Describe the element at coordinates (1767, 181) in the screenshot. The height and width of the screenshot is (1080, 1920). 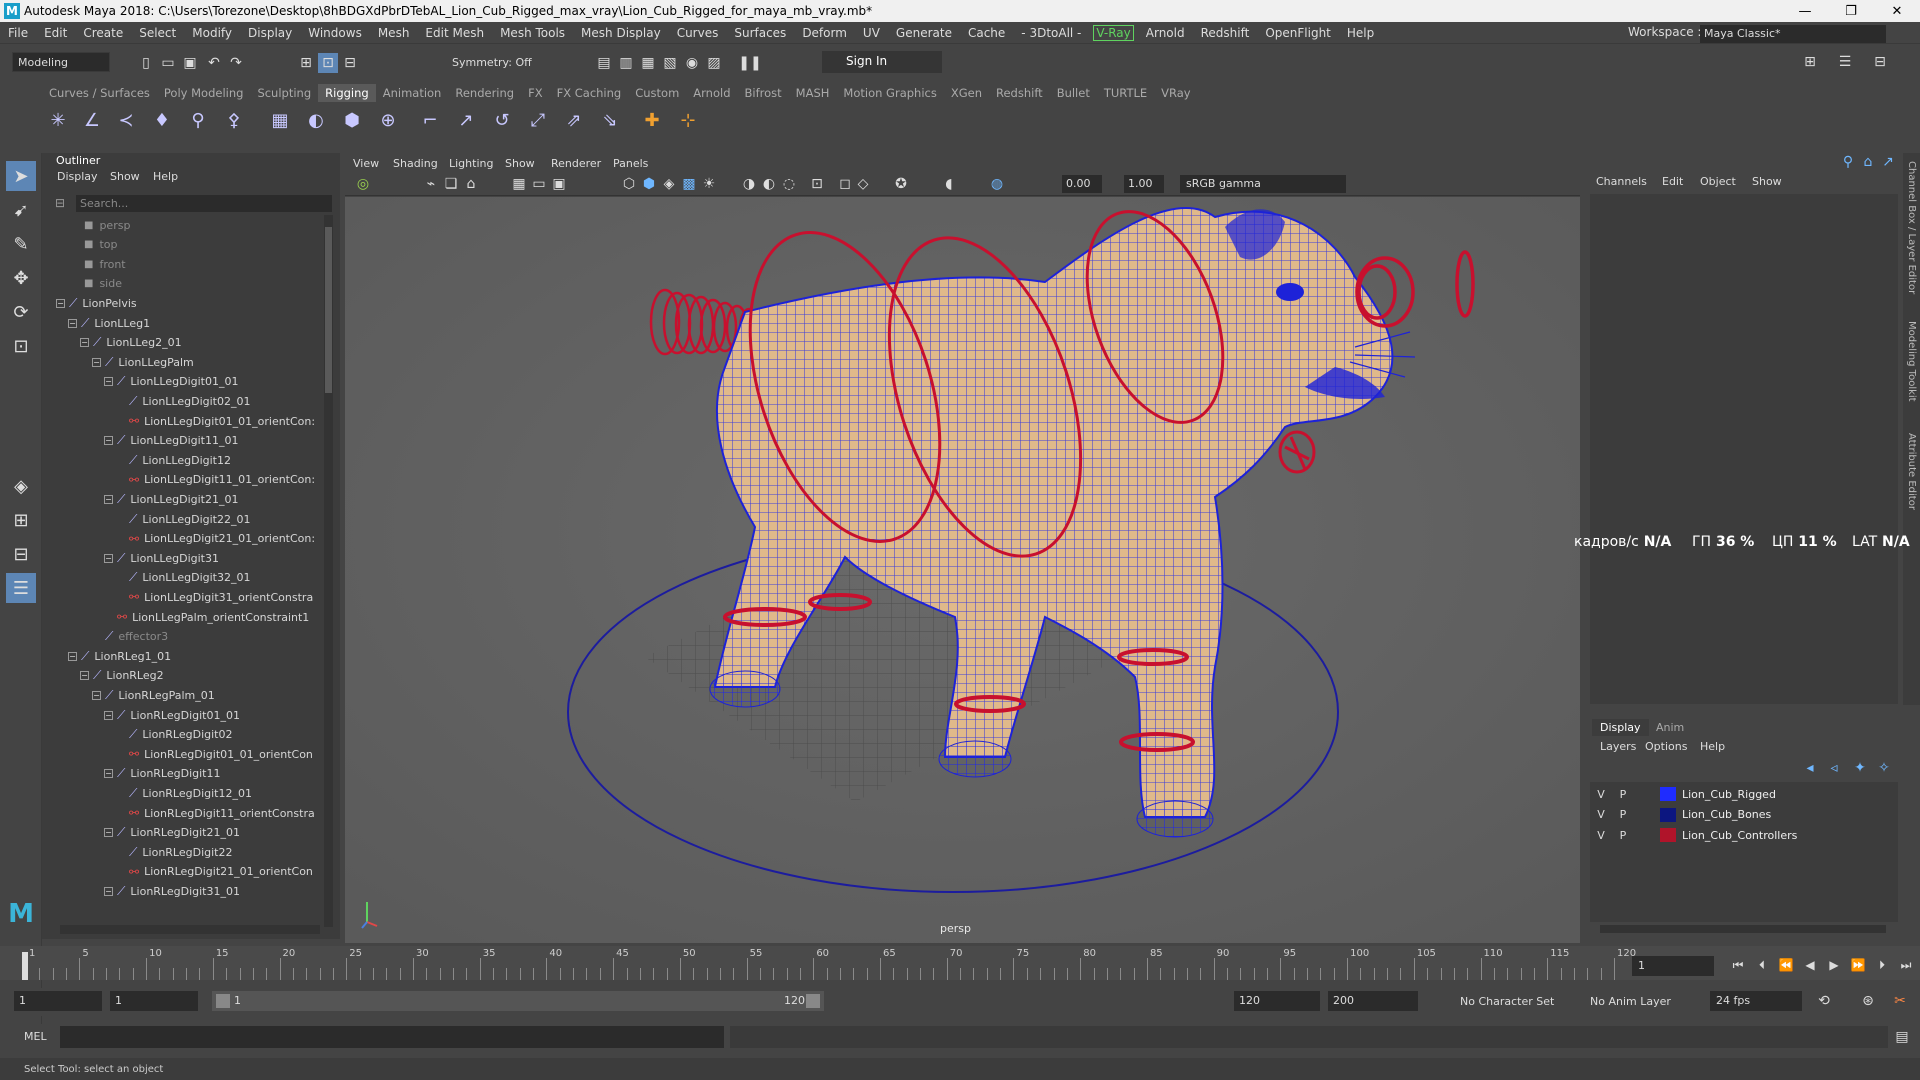
I see `show-menu: Show` at that location.